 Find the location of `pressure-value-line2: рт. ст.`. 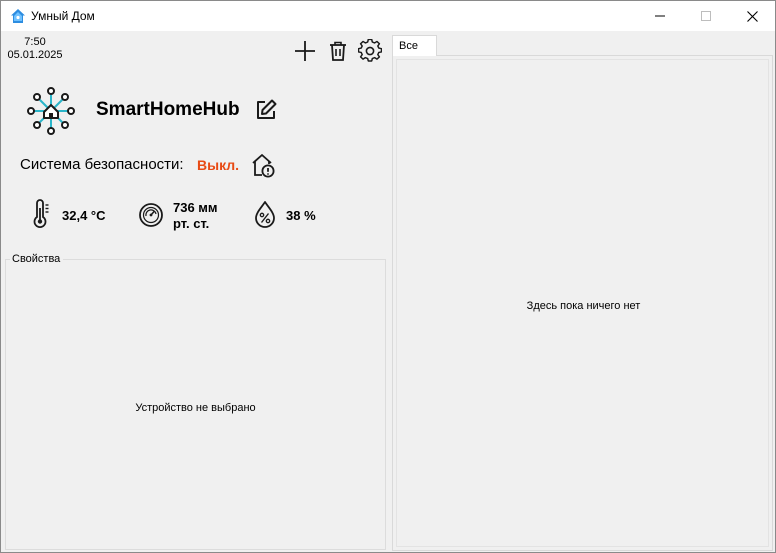

pressure-value-line2: рт. ст. is located at coordinates (191, 223).